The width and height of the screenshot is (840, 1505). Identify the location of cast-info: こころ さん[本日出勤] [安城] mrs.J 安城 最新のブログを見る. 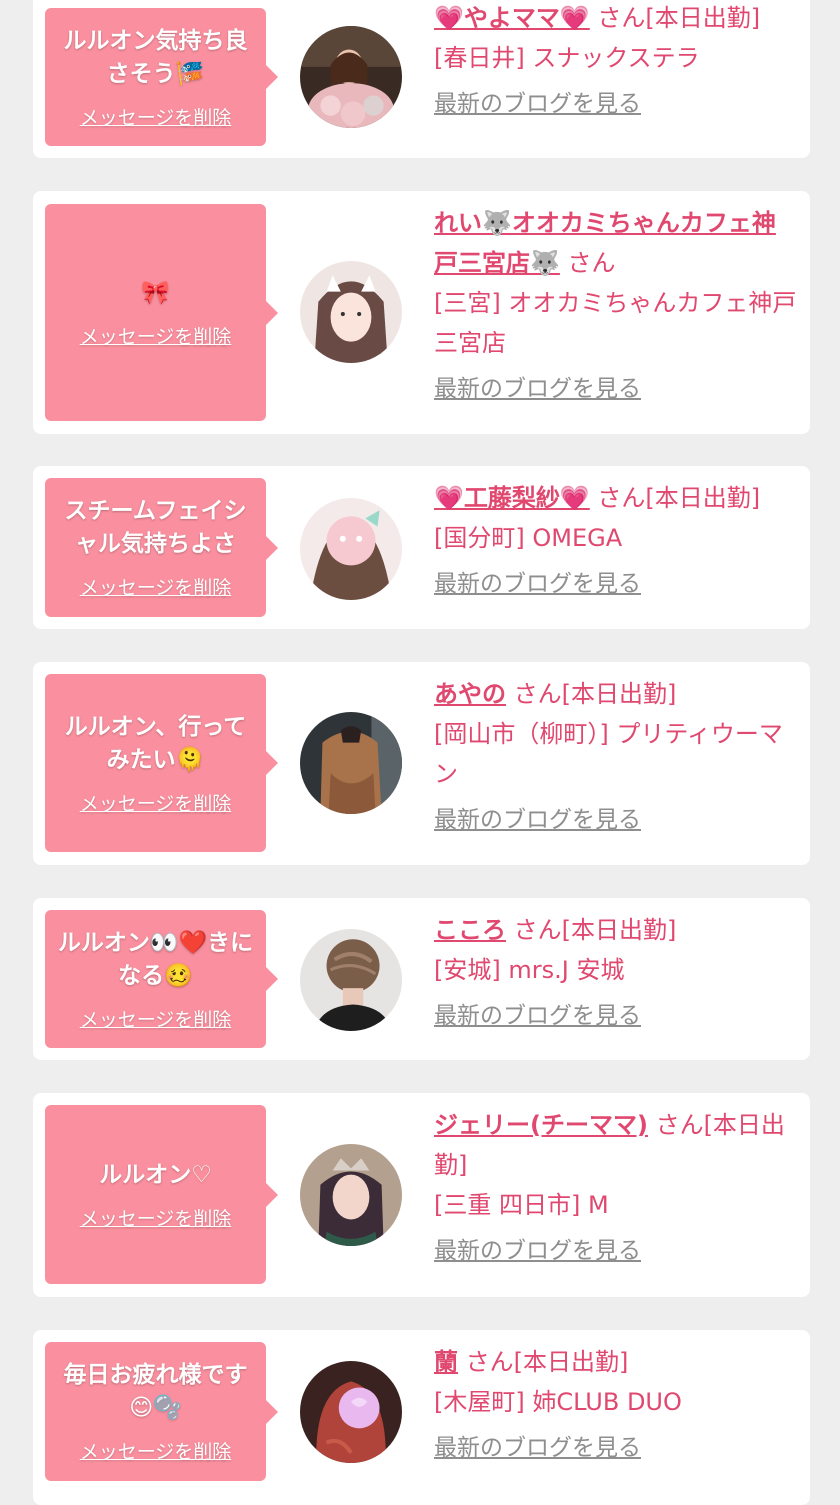
(616, 973).